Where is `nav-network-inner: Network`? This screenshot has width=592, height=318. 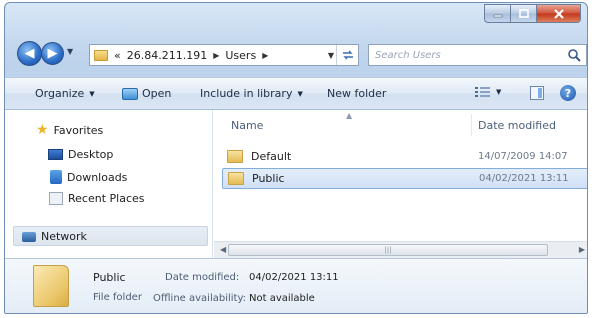
nav-network-inner: Network is located at coordinates (54, 236).